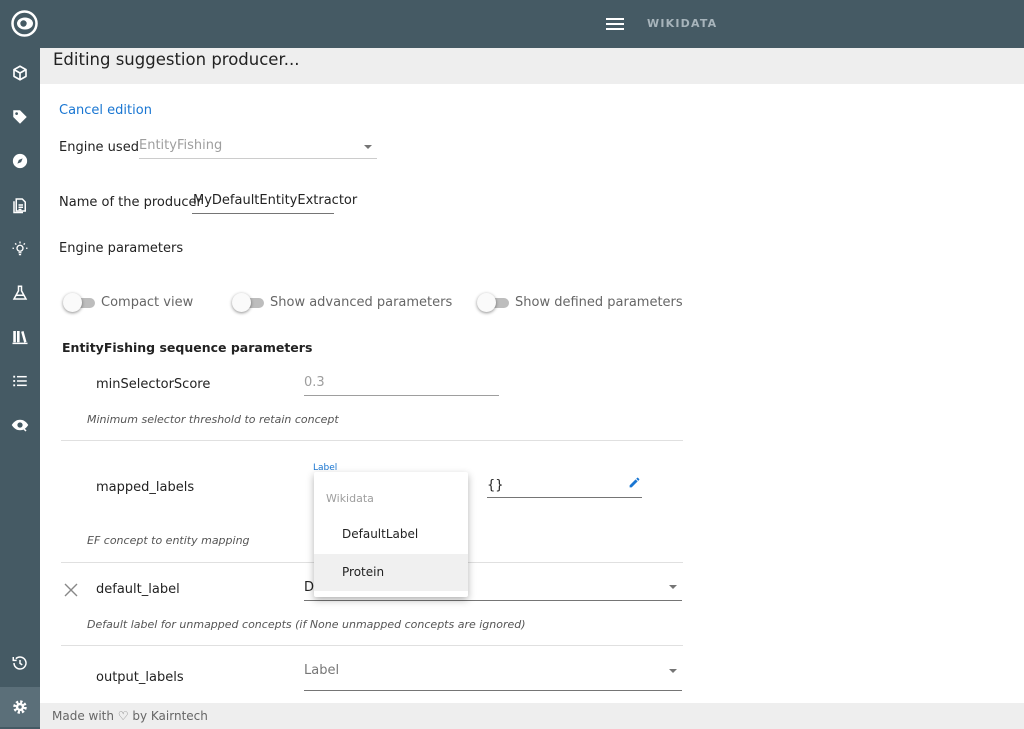 The width and height of the screenshot is (1024, 729). What do you see at coordinates (564, 497) in the screenshot?
I see `mapped-labels-value-underline` at bounding box center [564, 497].